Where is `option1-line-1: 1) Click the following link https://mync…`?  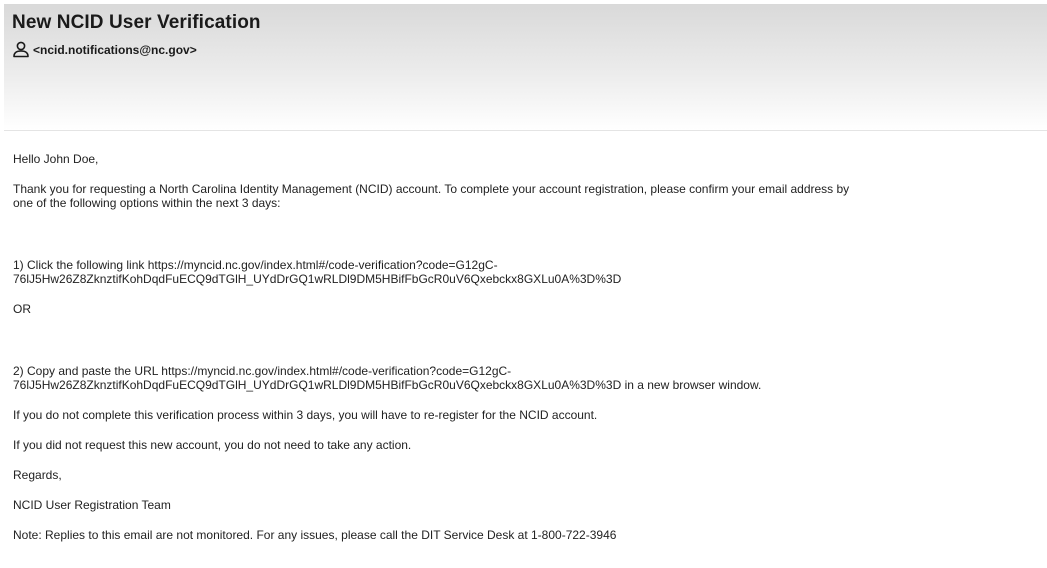 option1-line-1: 1) Click the following link https://mync… is located at coordinates (255, 265).